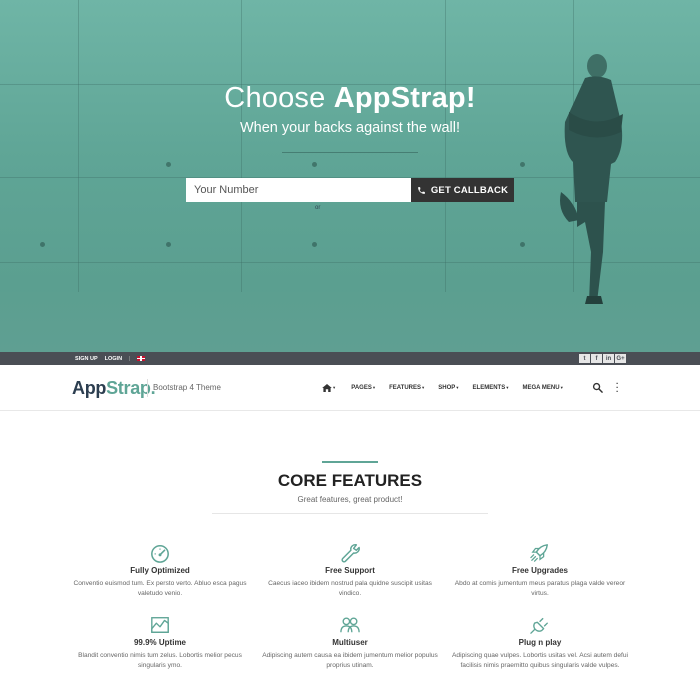 This screenshot has width=700, height=700. What do you see at coordinates (421, 190) in the screenshot?
I see `phone-icon` at bounding box center [421, 190].